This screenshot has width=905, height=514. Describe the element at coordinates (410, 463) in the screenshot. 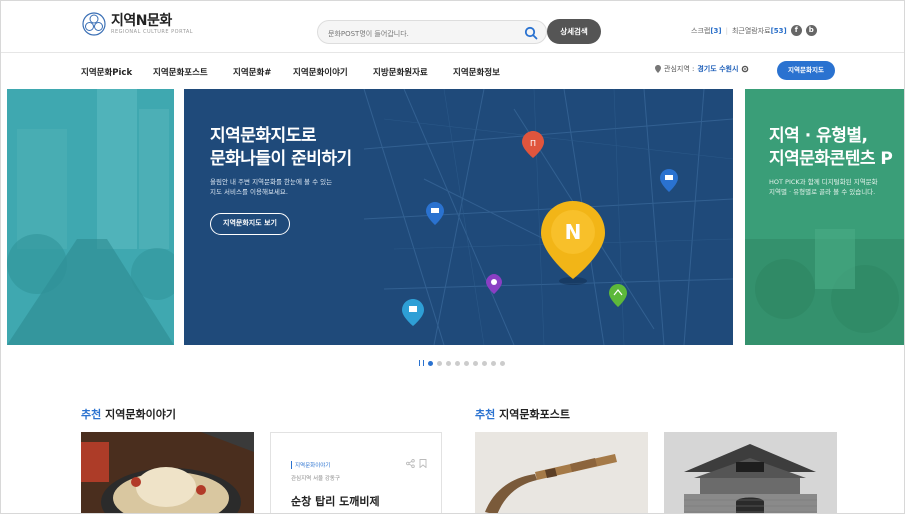

I see `share-icon` at that location.